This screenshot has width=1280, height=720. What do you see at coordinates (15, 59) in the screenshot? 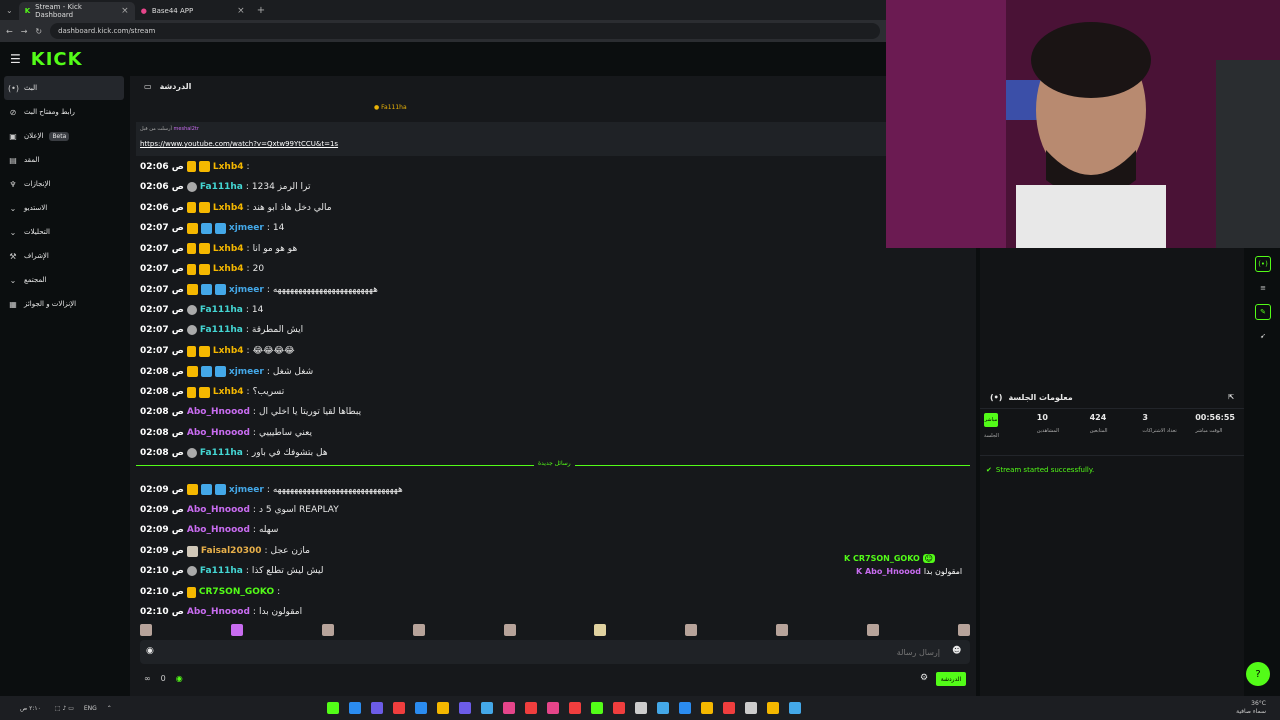
I see `menu-icon: ☰` at bounding box center [15, 59].